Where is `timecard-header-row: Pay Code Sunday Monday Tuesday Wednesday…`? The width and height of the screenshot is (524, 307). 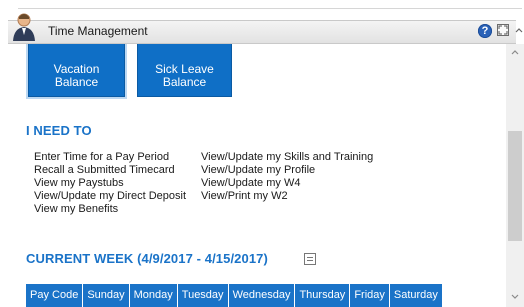 timecard-header-row: Pay Code Sunday Monday Tuesday Wednesday… is located at coordinates (234, 295).